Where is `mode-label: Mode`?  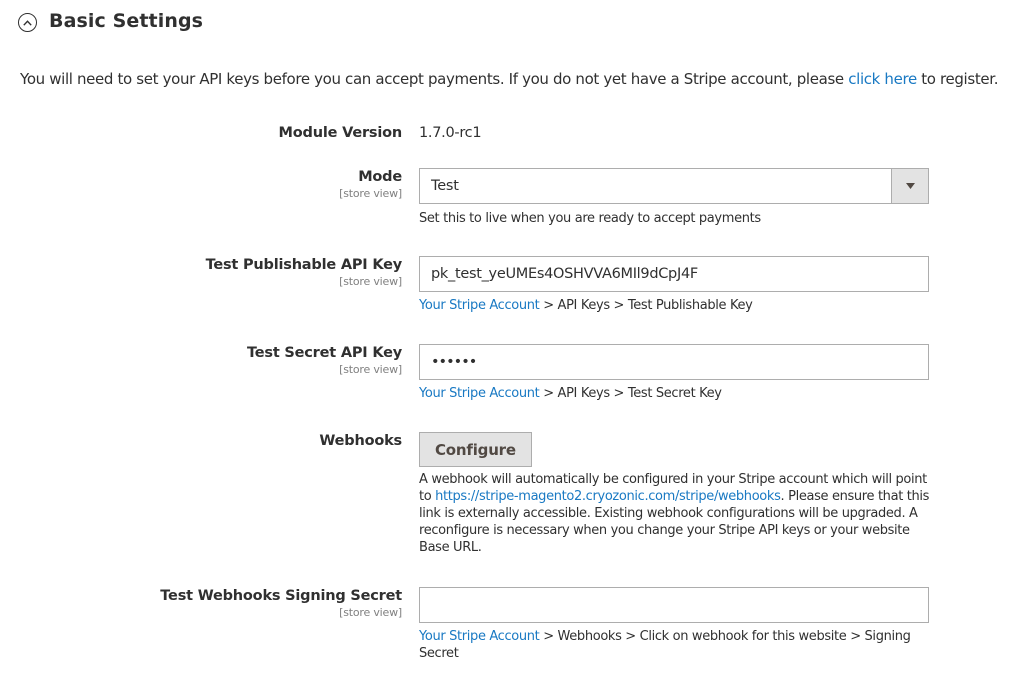
mode-label: Mode is located at coordinates (380, 177).